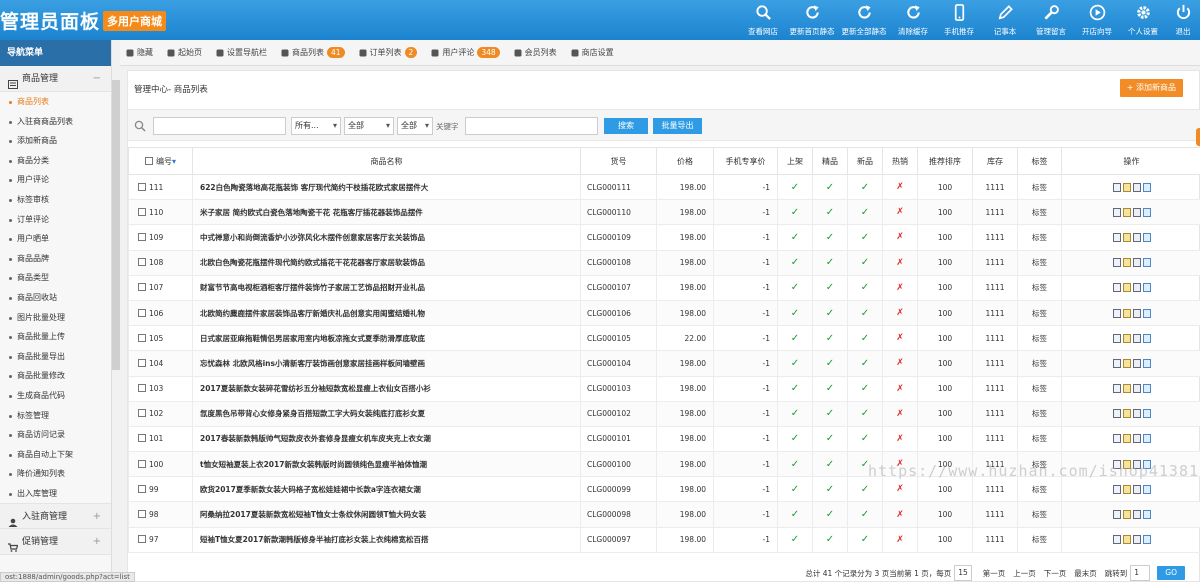  I want to click on topnav-phone-button: 手机推存, so click(959, 20).